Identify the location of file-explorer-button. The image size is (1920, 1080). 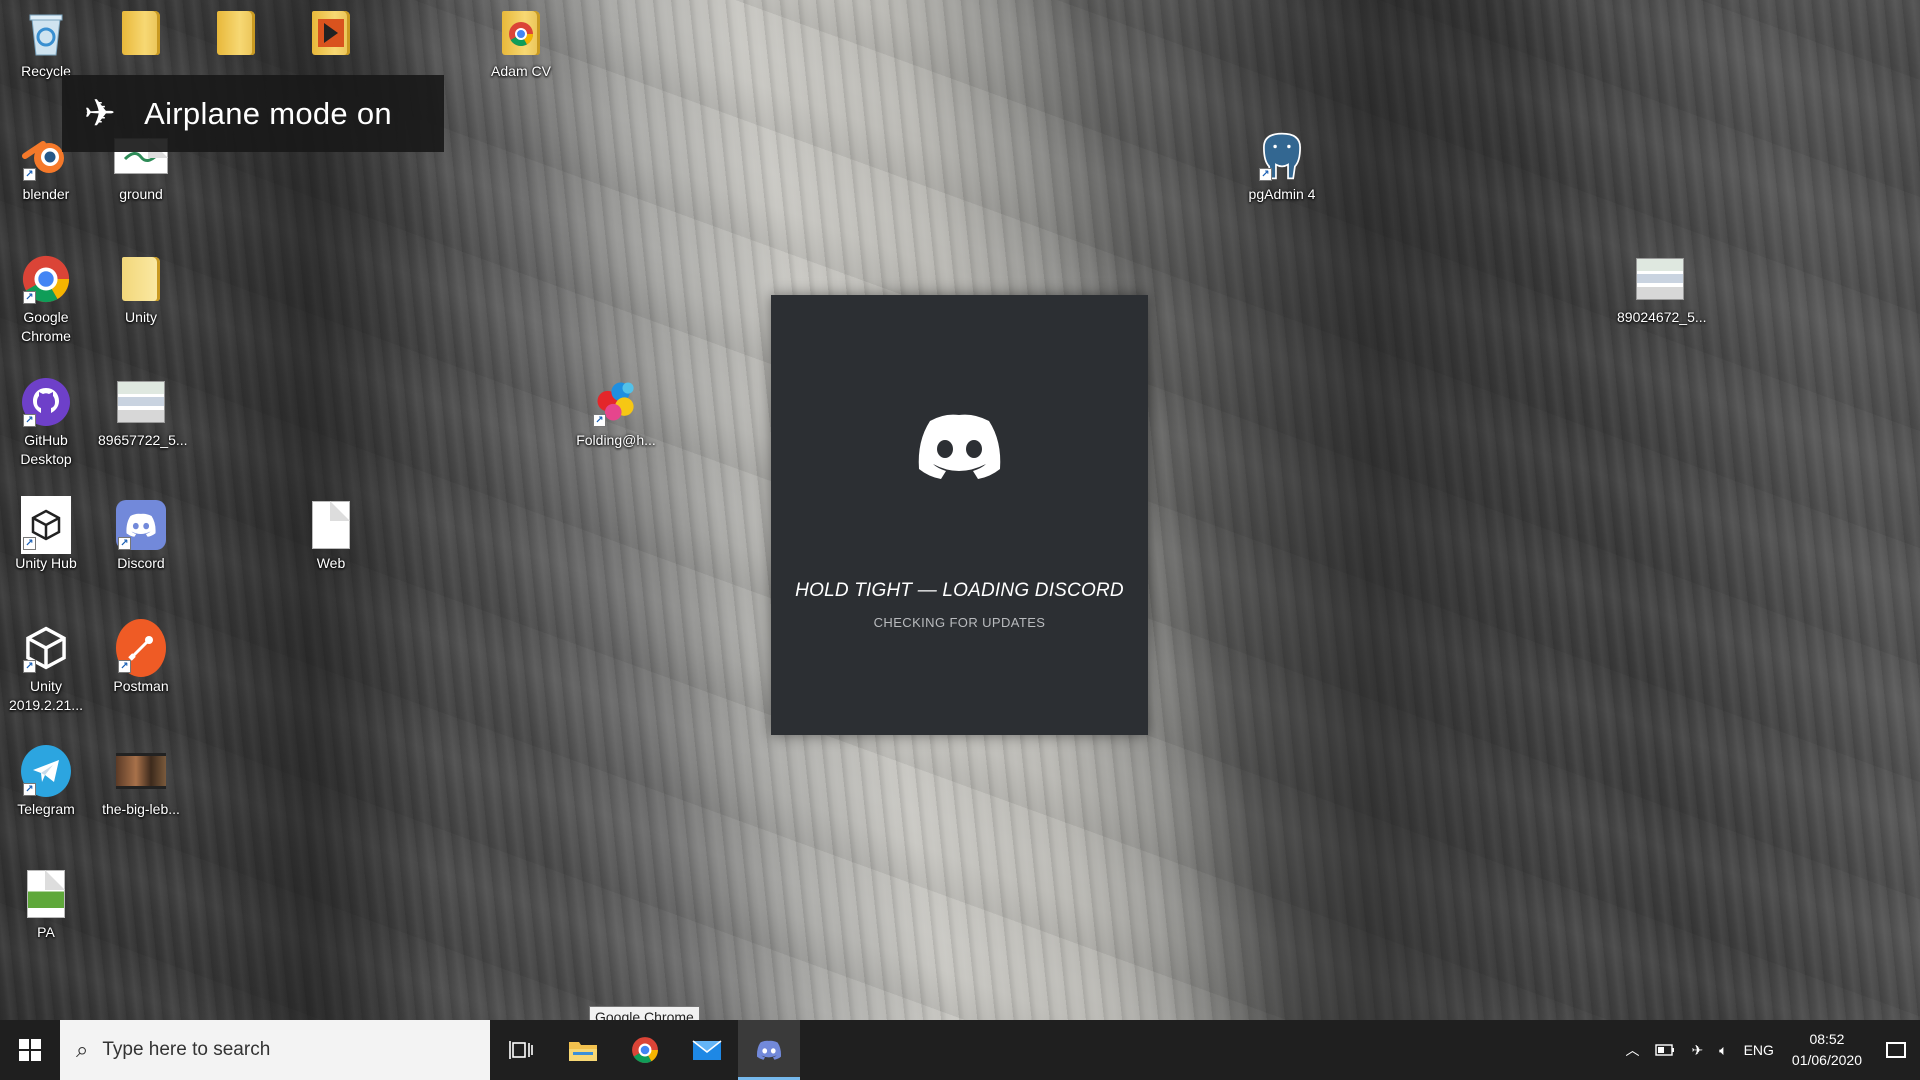
(583, 1050).